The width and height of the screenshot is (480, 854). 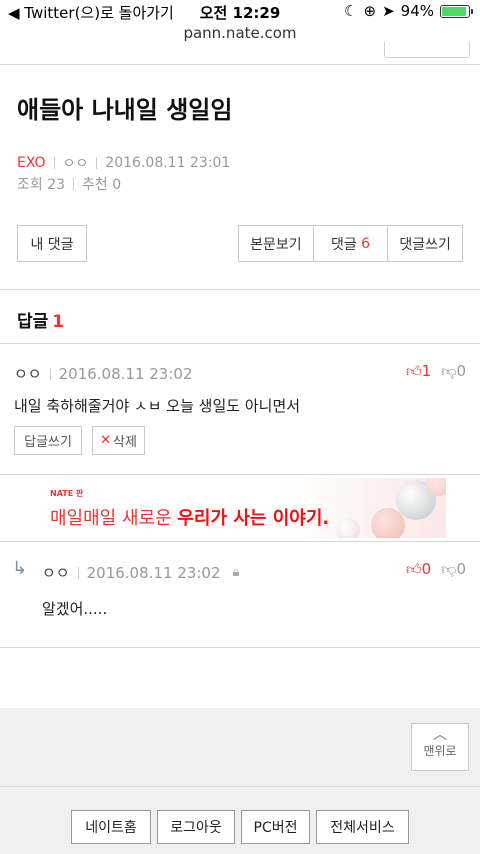 What do you see at coordinates (125, 110) in the screenshot?
I see `post-title: 애들아 나내일 생일임` at bounding box center [125, 110].